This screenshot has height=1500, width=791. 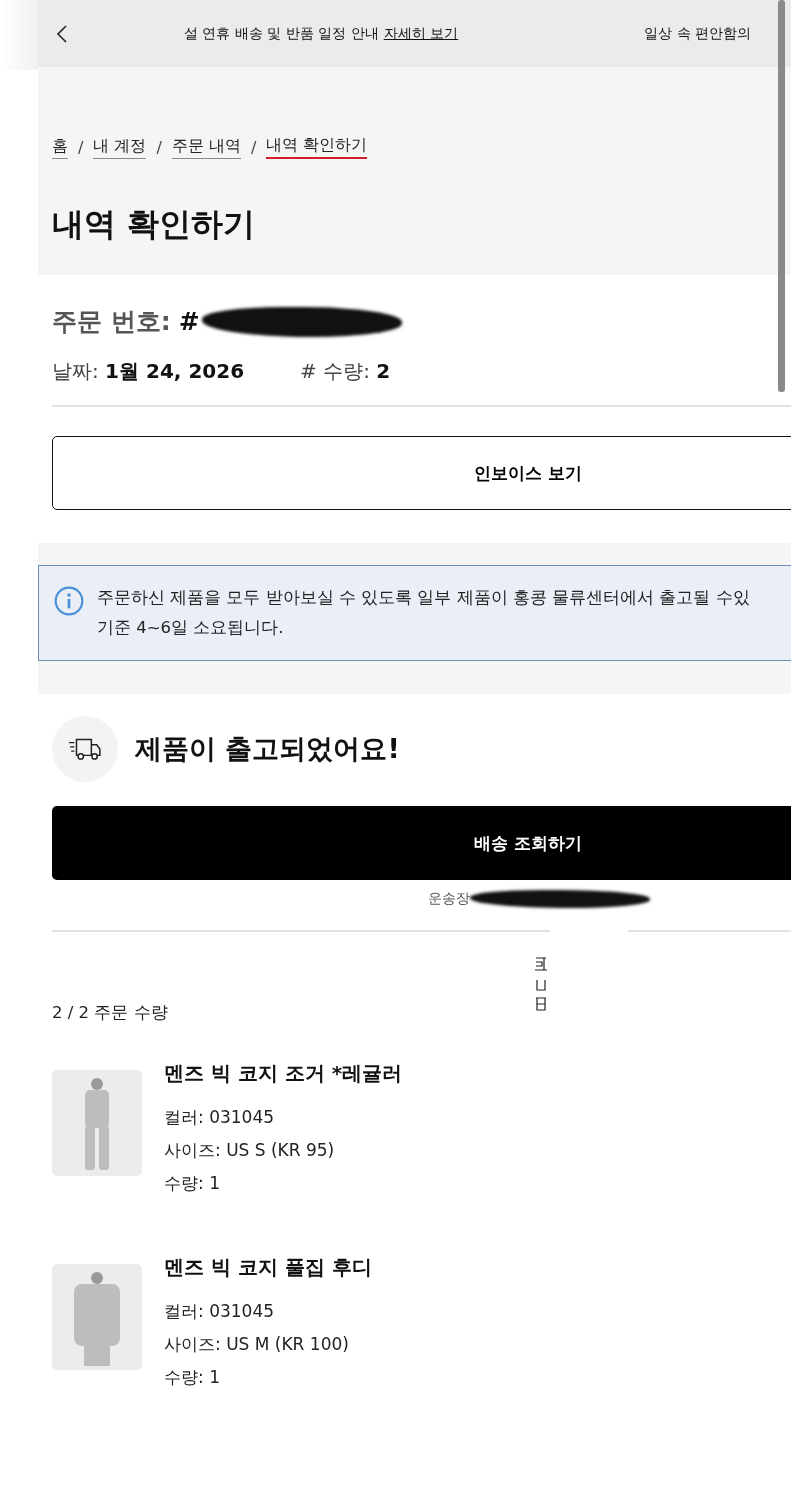 I want to click on invoice-button: 인보이스 보기, so click(x=421, y=473).